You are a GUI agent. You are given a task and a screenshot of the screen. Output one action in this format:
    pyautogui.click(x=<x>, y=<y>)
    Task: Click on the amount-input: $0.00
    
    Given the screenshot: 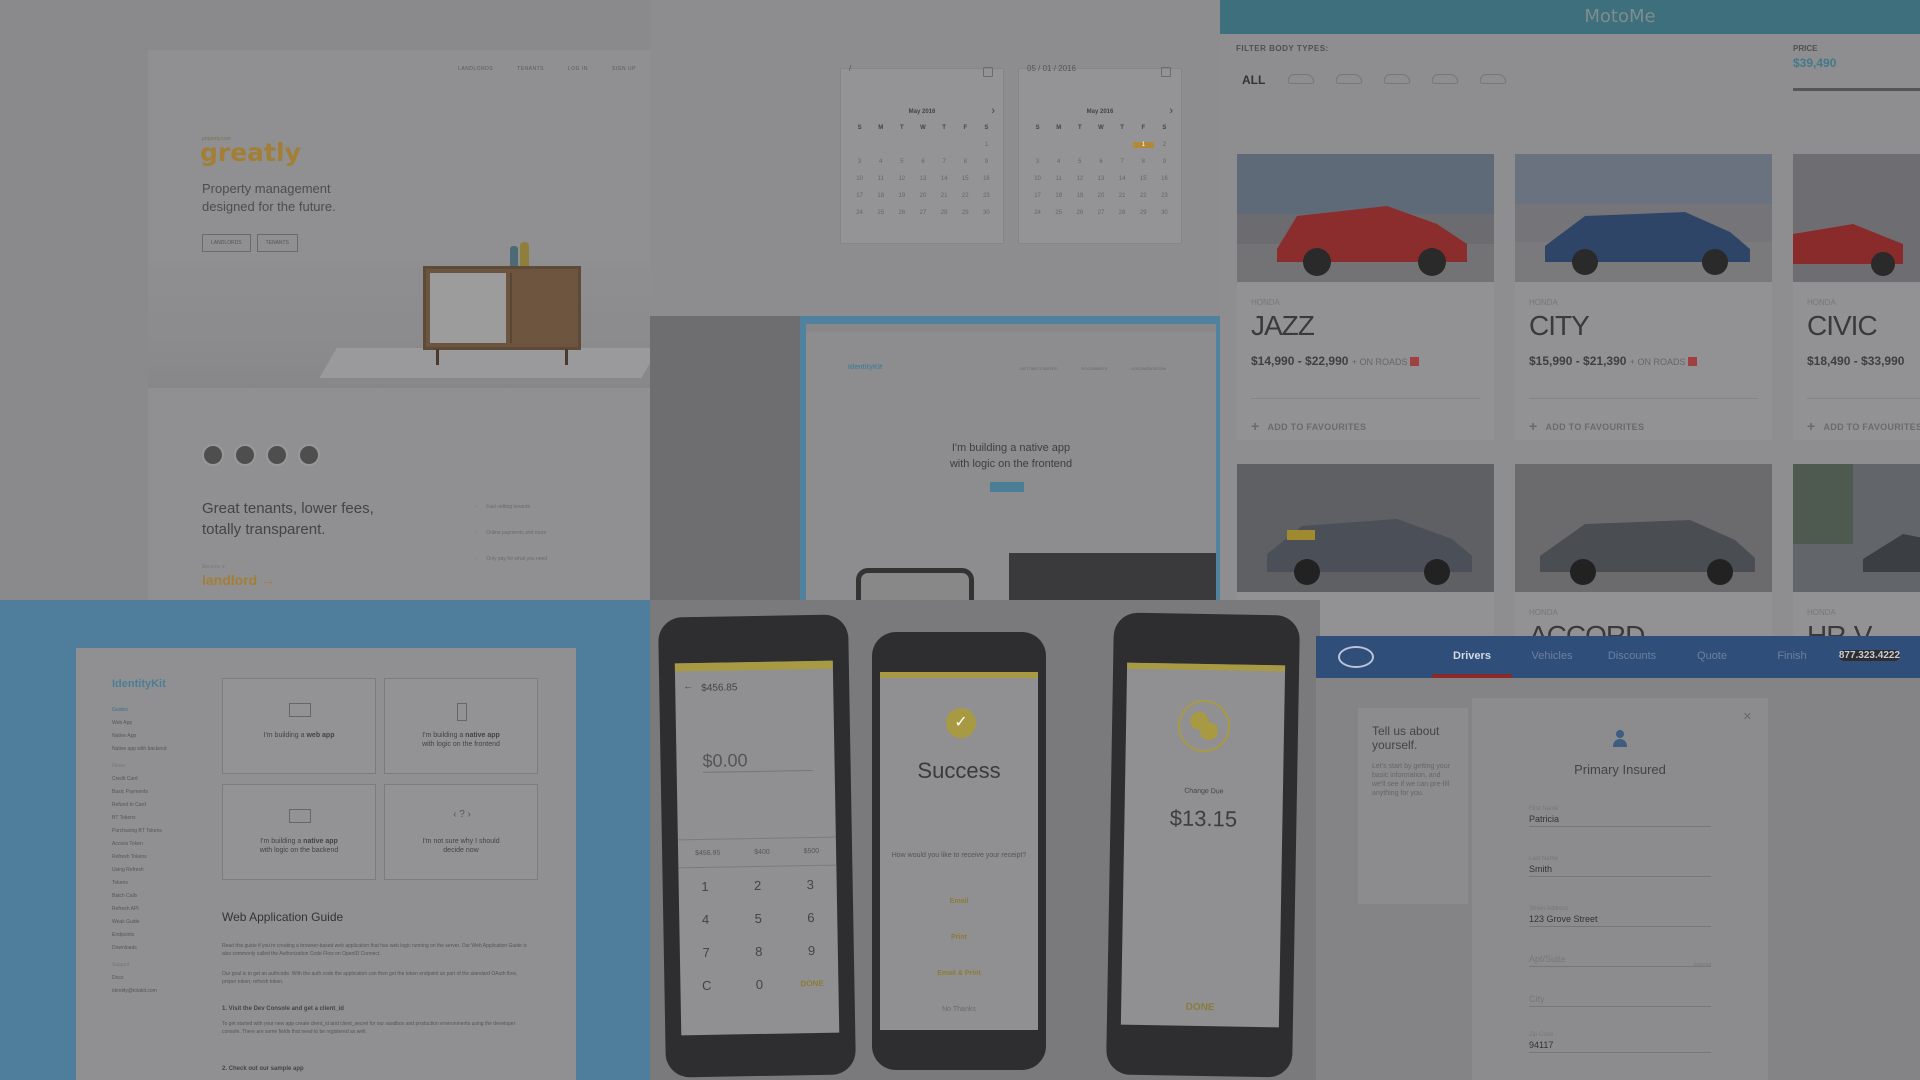 What is the action you would take?
    pyautogui.click(x=757, y=761)
    